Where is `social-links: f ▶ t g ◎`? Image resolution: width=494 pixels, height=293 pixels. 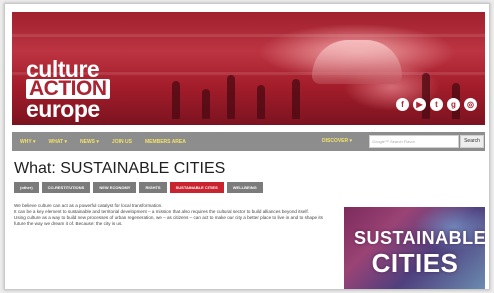
social-links: f ▶ t g ◎ is located at coordinates (436, 104).